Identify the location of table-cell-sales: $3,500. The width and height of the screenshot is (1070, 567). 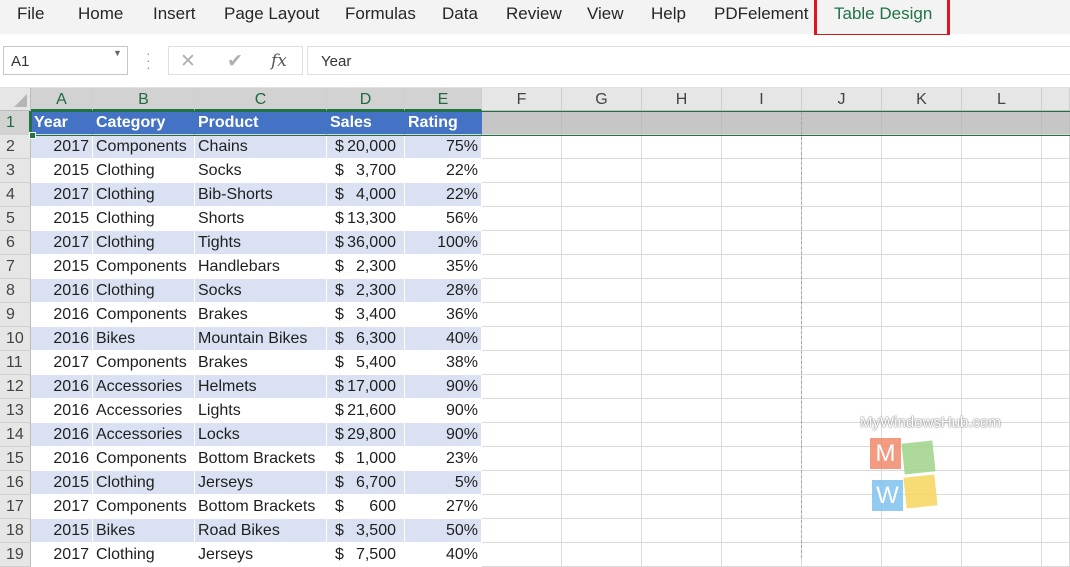
(366, 531).